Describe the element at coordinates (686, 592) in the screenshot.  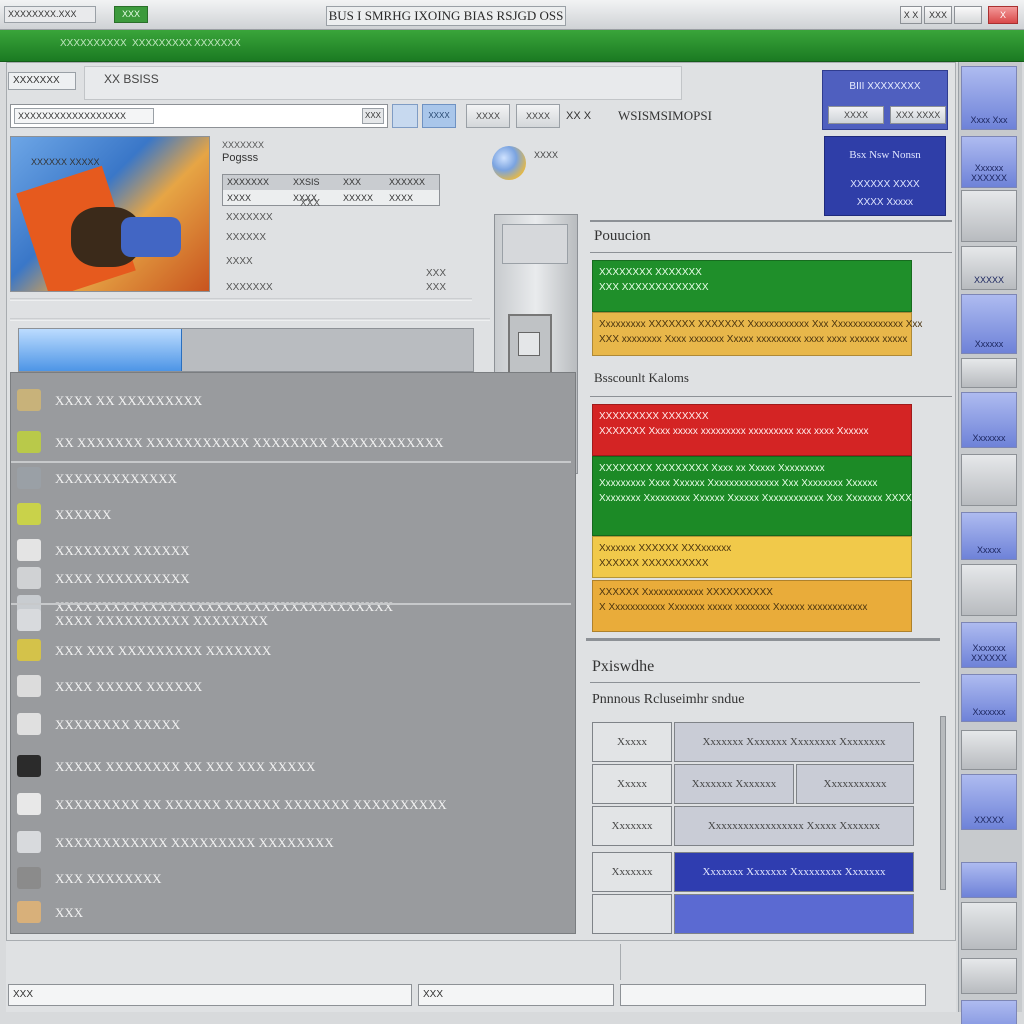
I see `card-line: XXXXXX Xxxxxxxxxxxx XXXXXXXXXX` at that location.